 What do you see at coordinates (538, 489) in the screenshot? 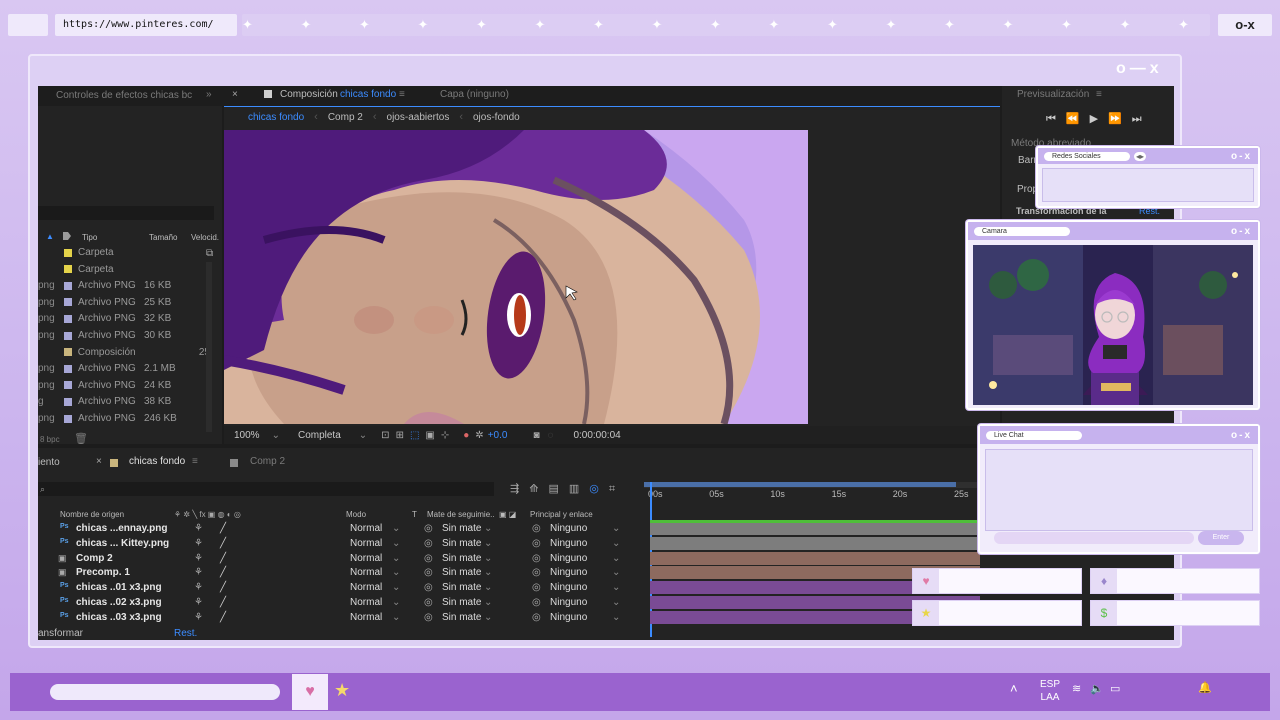
I see `draft-3d-icon: ⟰` at bounding box center [538, 489].